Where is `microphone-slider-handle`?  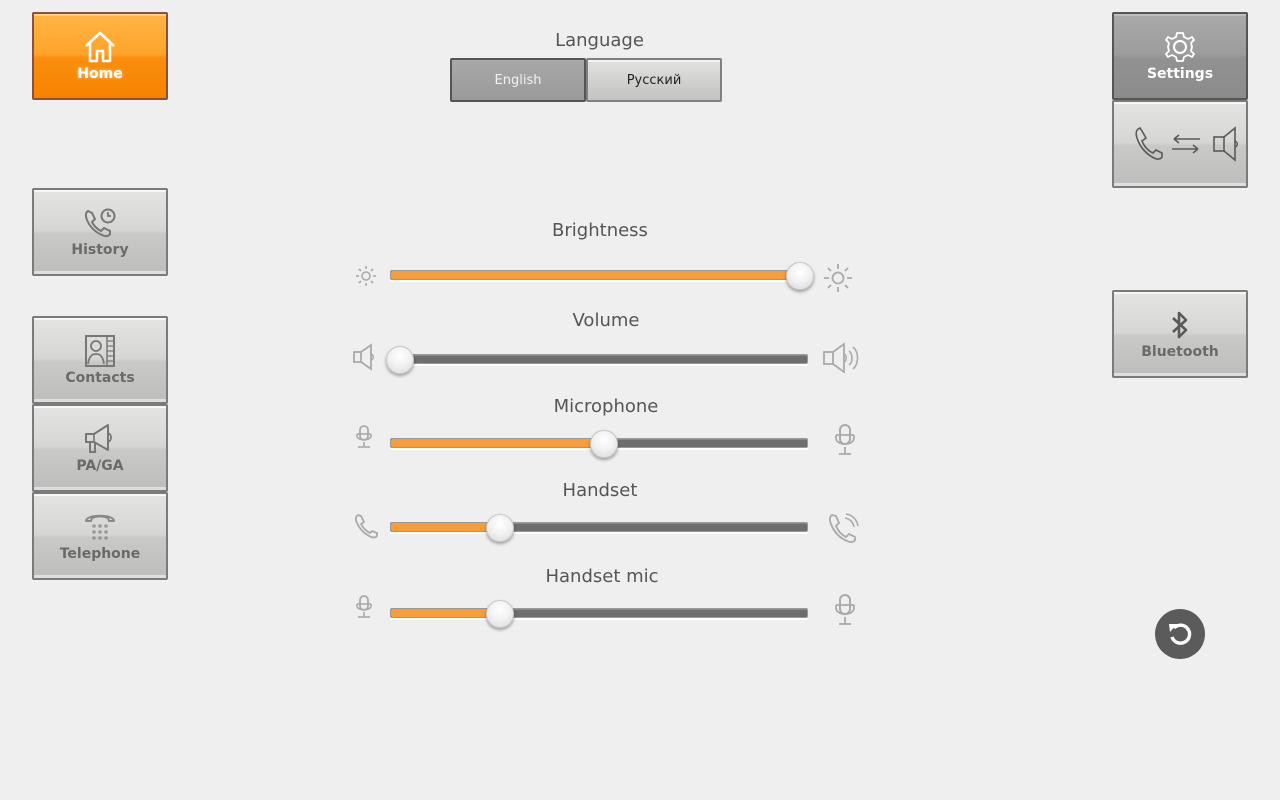 microphone-slider-handle is located at coordinates (604, 444).